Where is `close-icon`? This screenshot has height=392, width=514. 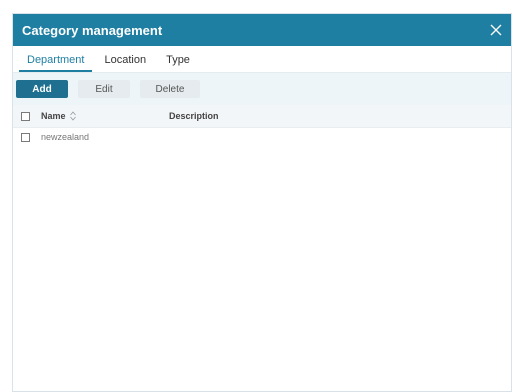
close-icon is located at coordinates (496, 30).